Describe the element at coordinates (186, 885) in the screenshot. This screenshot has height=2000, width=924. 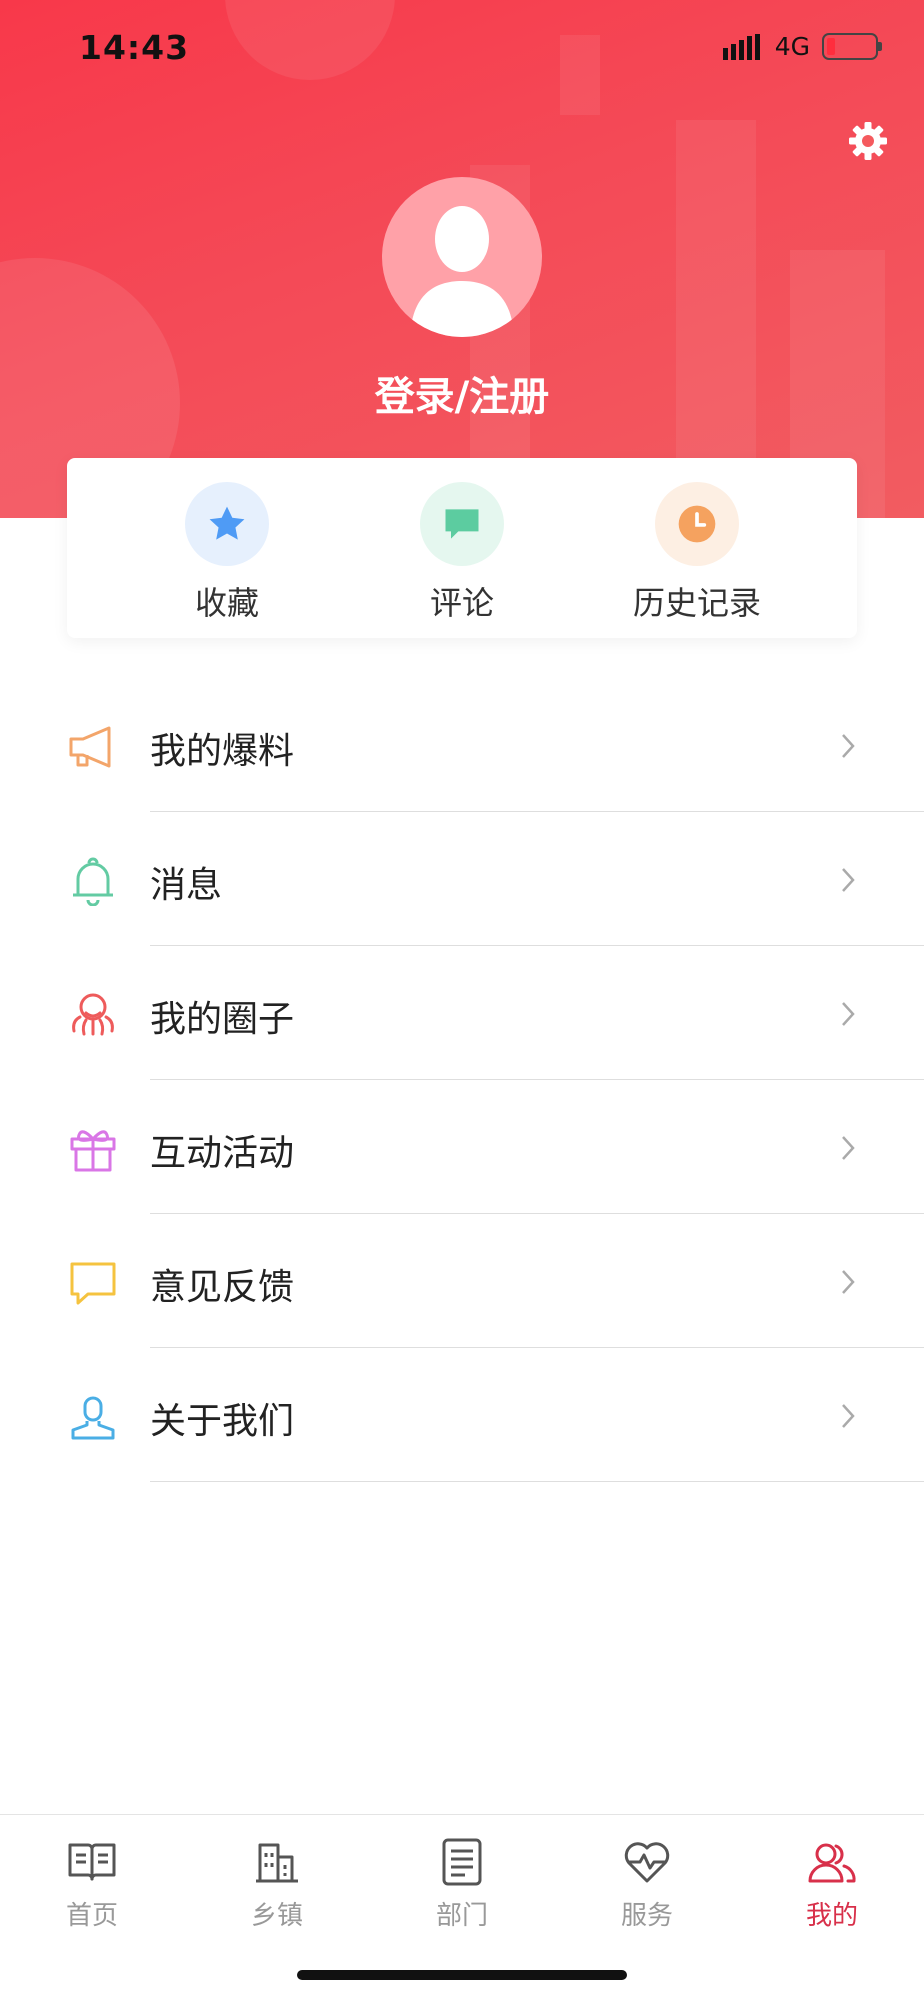
I see `menu-item-label: 消息` at that location.